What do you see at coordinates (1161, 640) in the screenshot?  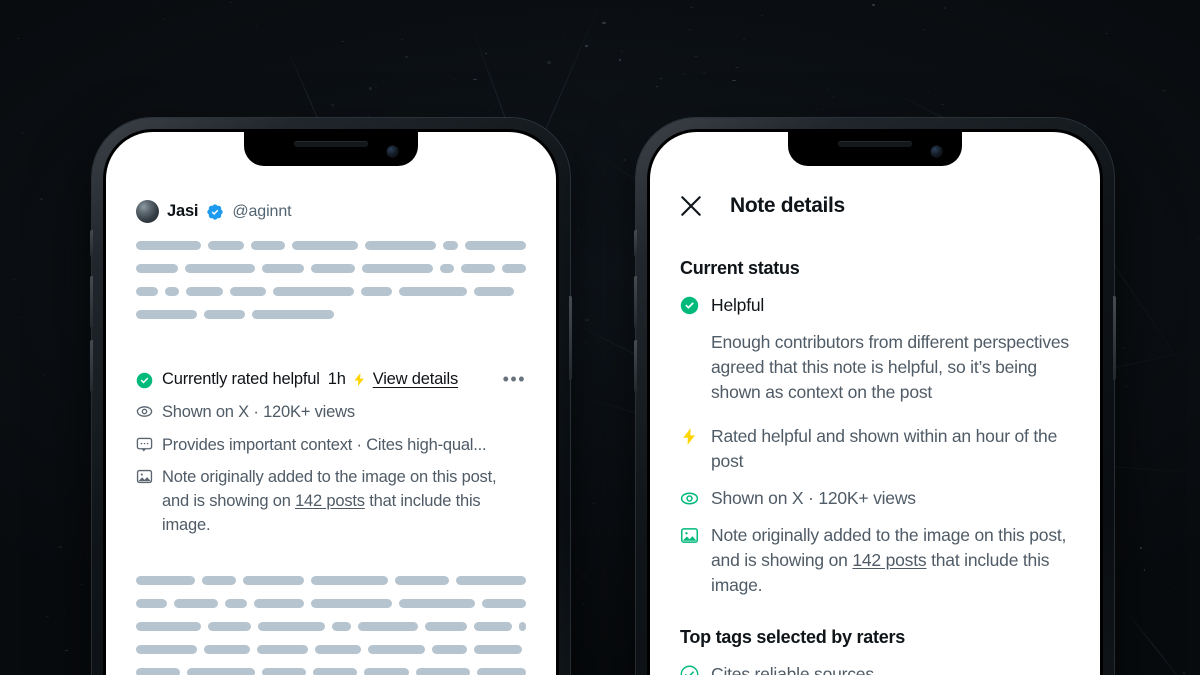 I see `surface-scratch` at bounding box center [1161, 640].